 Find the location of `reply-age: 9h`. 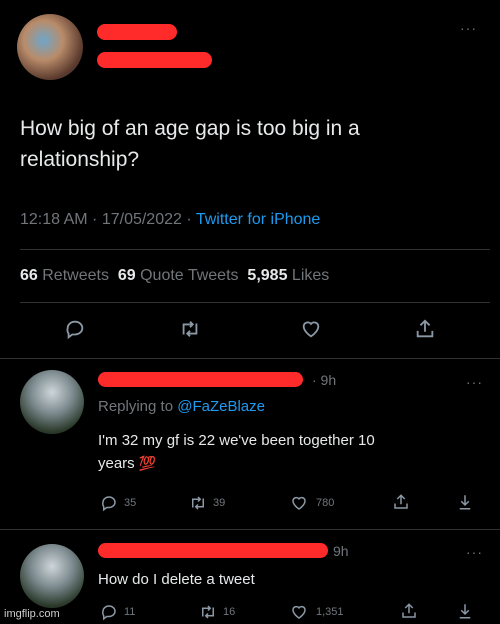

reply-age: 9h is located at coordinates (341, 551).